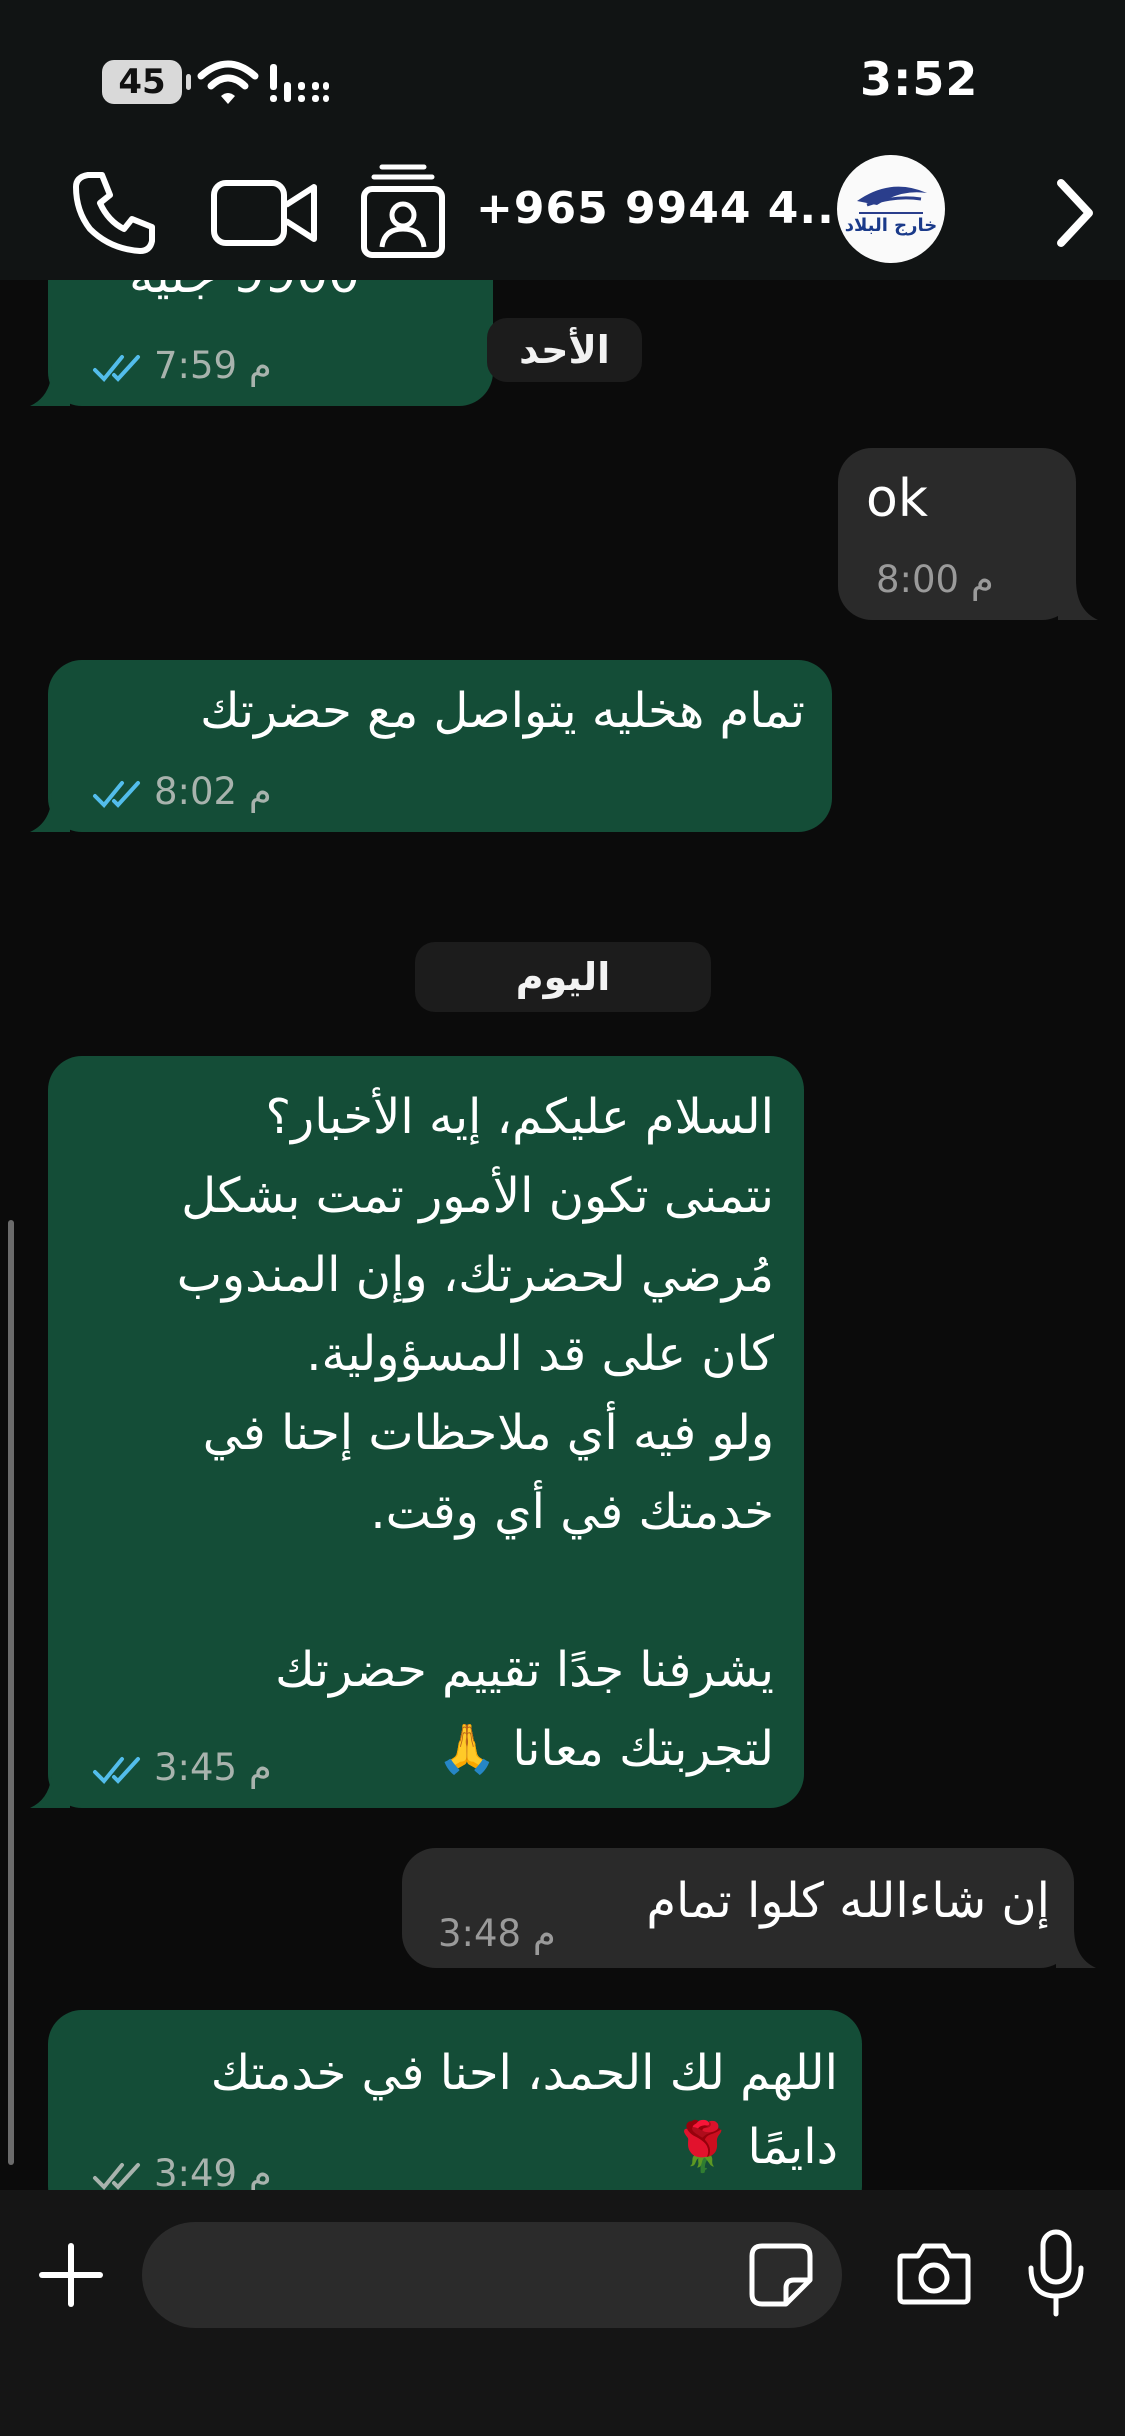 The width and height of the screenshot is (1125, 2436). I want to click on message-meta: 3:48 م, so click(497, 1933).